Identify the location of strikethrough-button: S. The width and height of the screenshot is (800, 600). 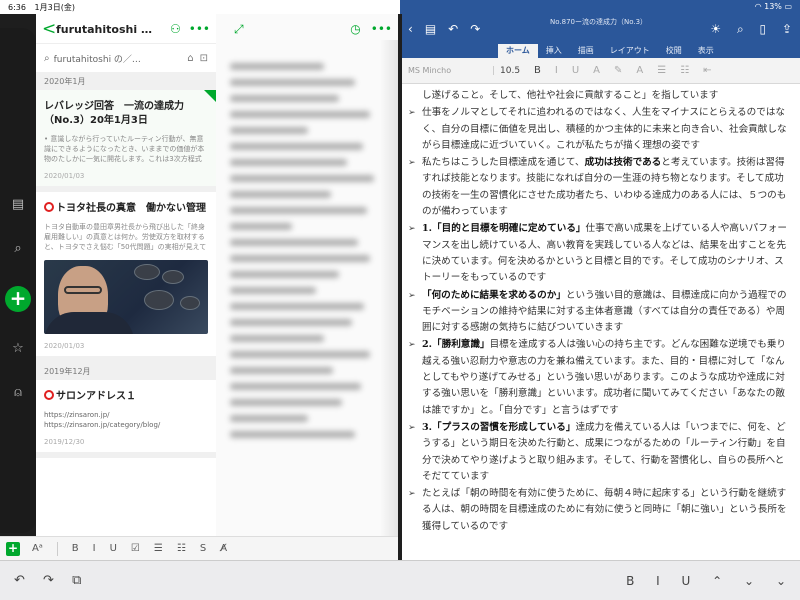
(203, 548).